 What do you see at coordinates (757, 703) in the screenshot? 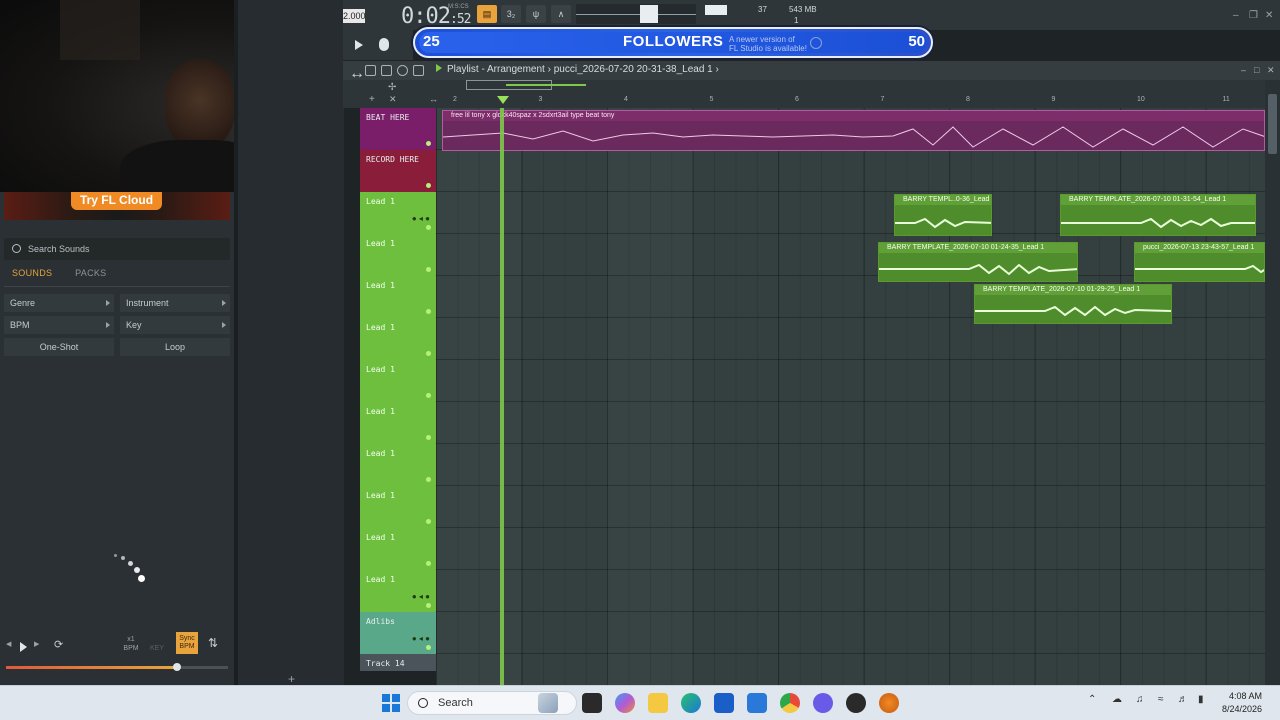
I see `outlook-icon` at bounding box center [757, 703].